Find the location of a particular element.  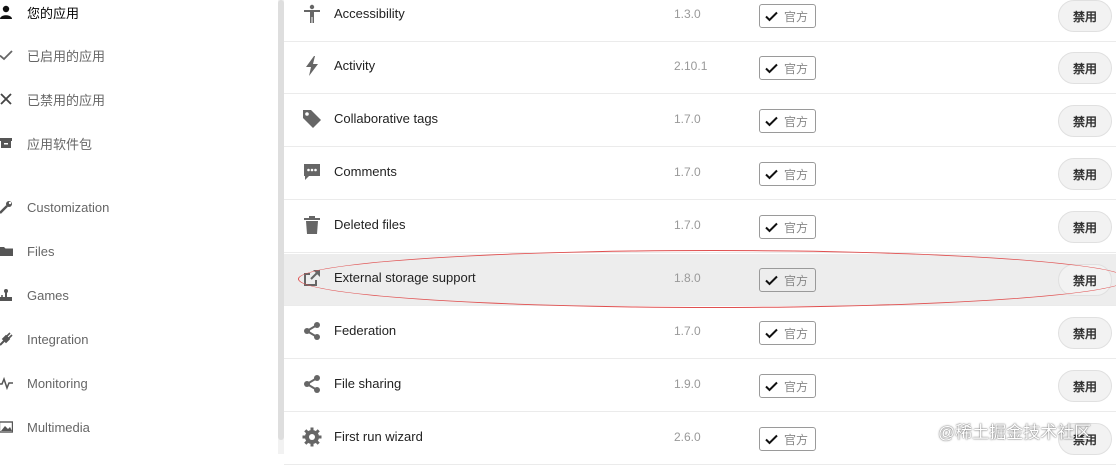

app-version: 2.6.0 is located at coordinates (687, 437).